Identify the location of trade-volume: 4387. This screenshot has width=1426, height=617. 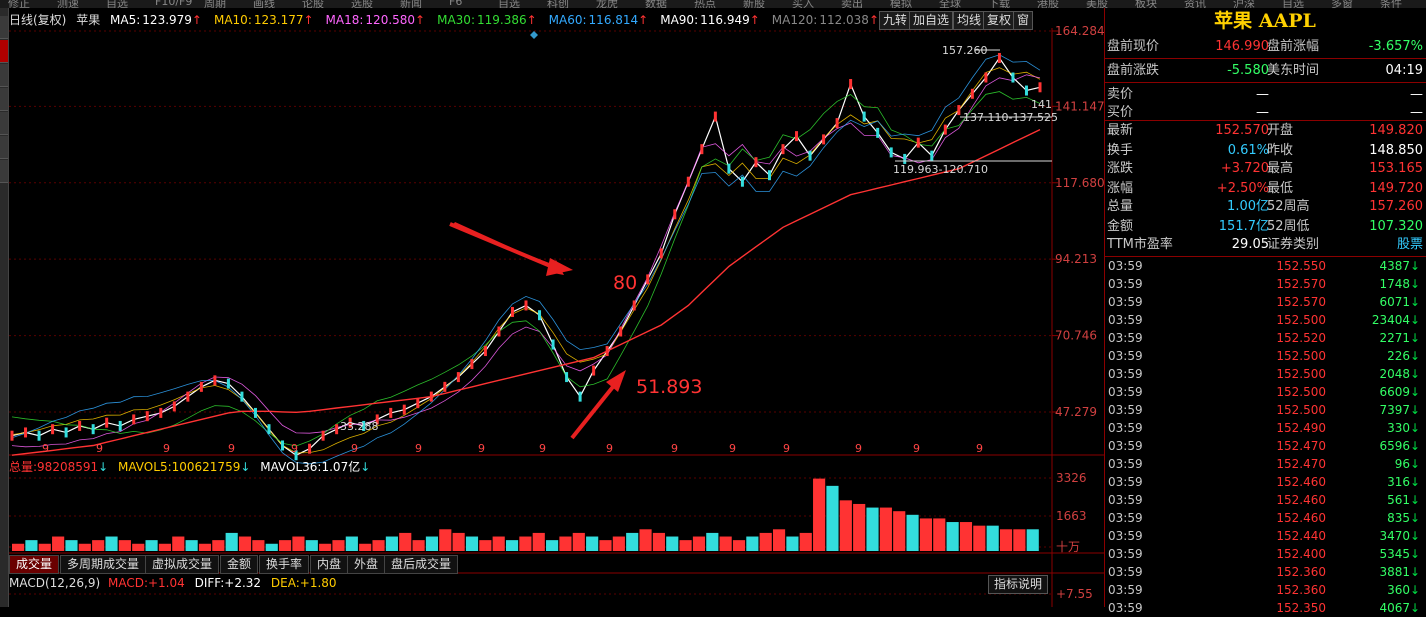
(1394, 266).